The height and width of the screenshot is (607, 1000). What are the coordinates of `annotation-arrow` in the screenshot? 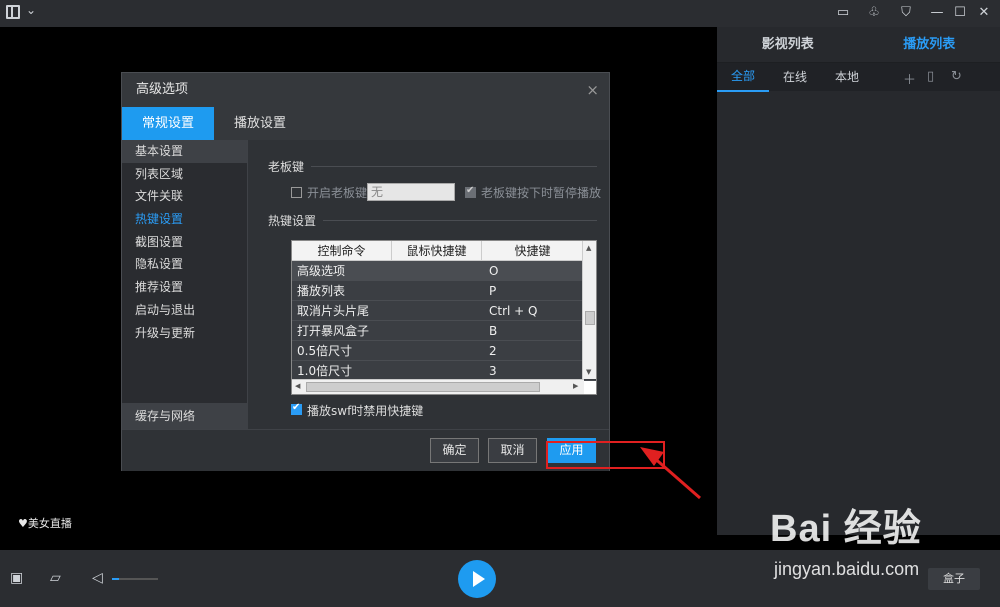 It's located at (670, 473).